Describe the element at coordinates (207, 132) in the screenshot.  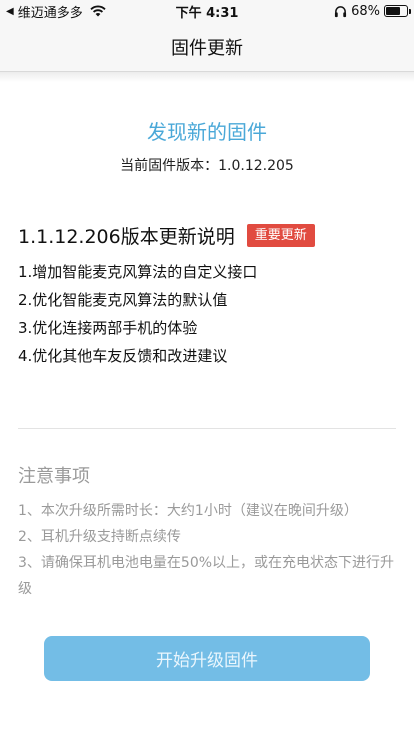
I see `found-firmware-title: 发现新的固件` at that location.